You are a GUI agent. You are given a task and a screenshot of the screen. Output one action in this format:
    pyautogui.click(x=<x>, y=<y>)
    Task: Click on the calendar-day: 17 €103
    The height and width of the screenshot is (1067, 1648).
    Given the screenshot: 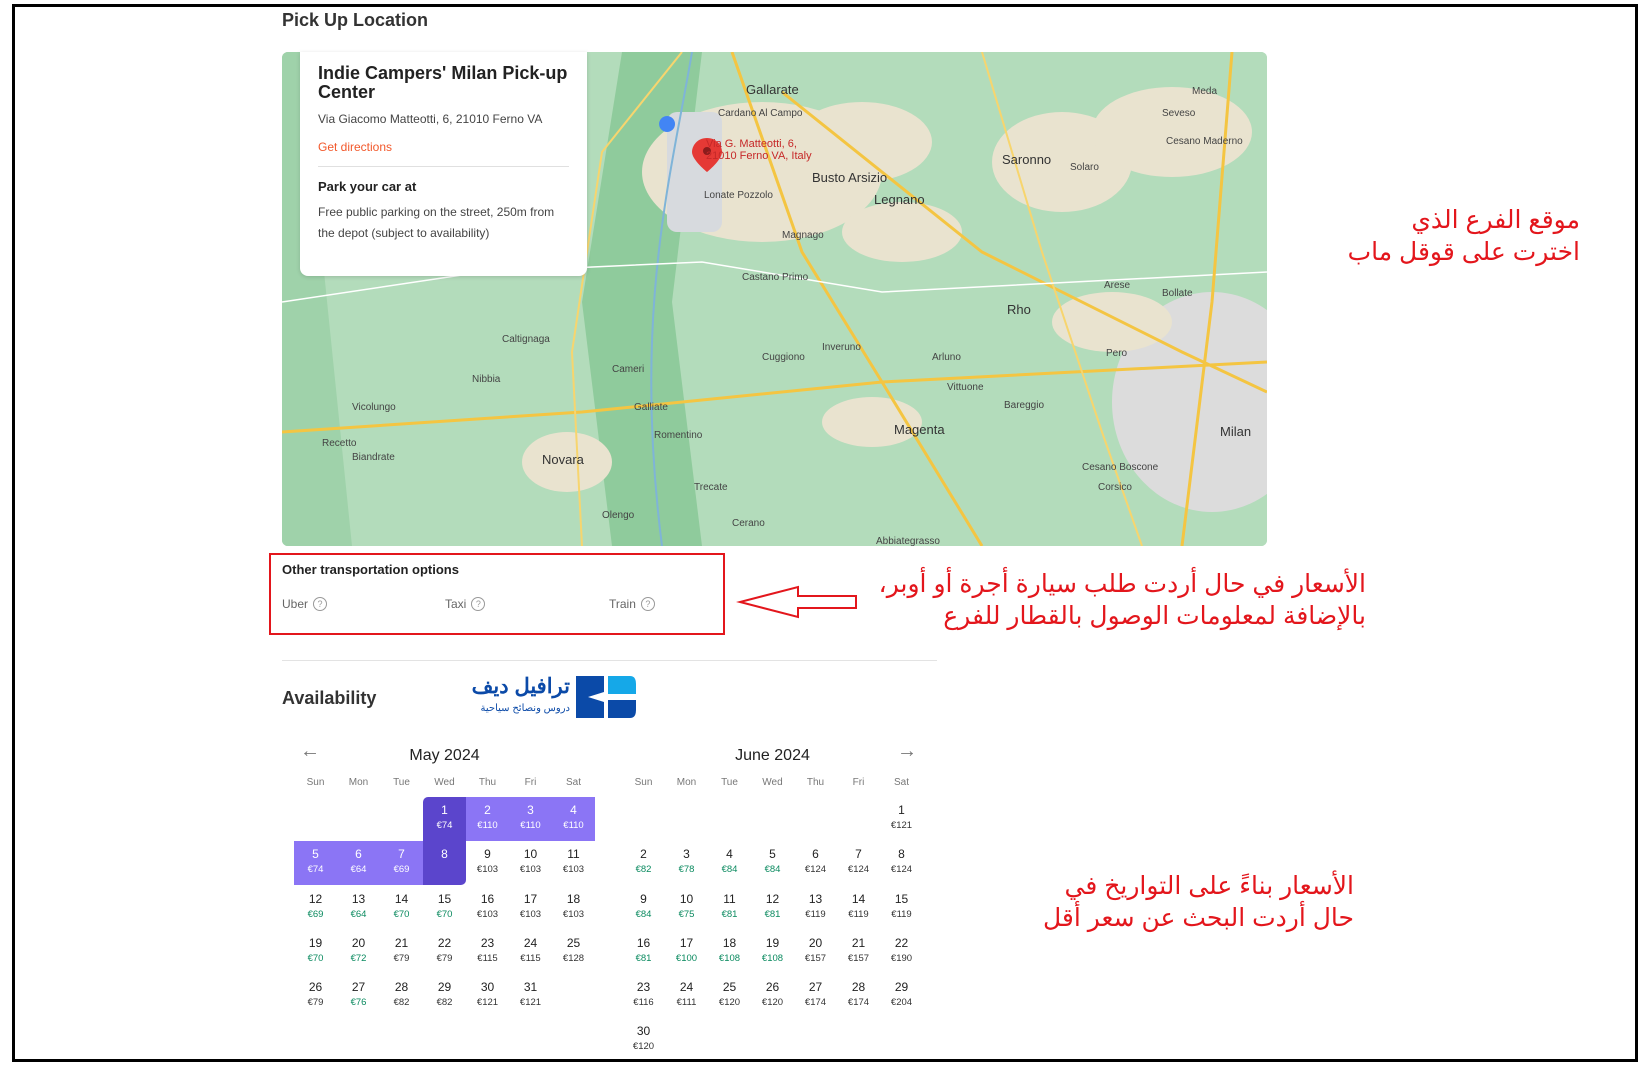 What is the action you would take?
    pyautogui.click(x=530, y=908)
    